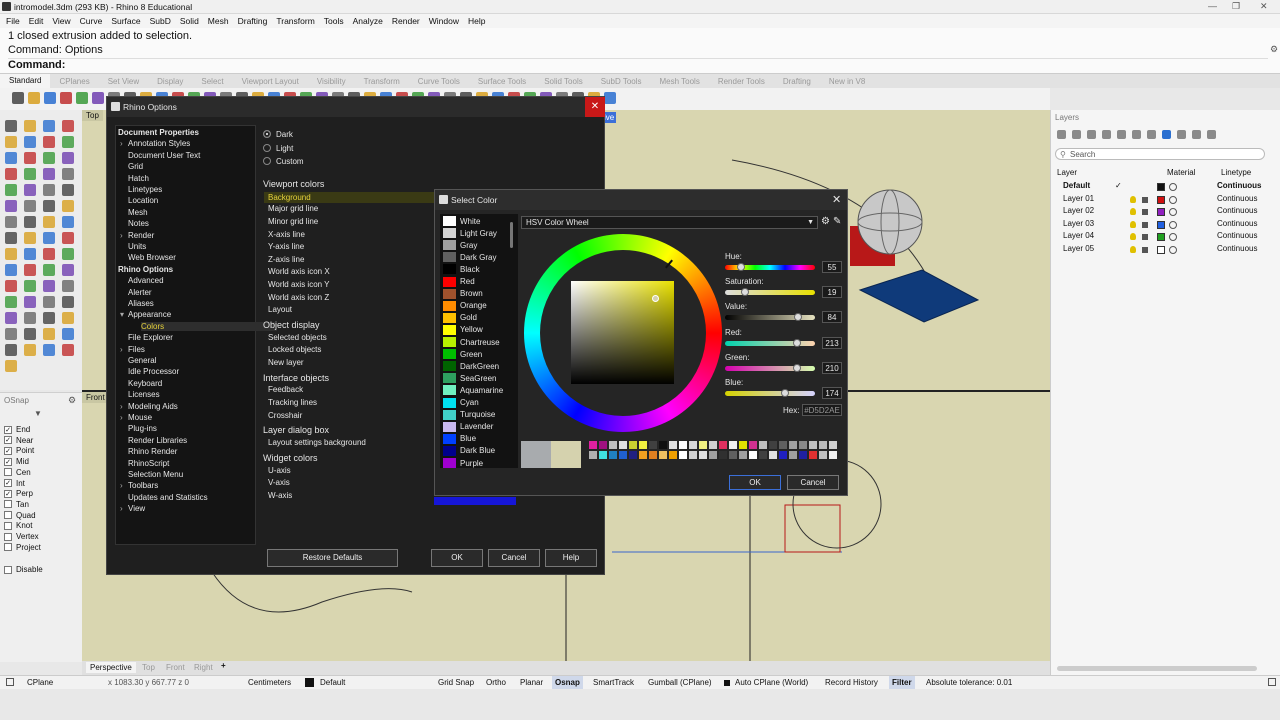 The image size is (1280, 720). Describe the element at coordinates (270, 81) in the screenshot. I see `toolbar-tab-viewport-layout: Viewport Layout` at that location.